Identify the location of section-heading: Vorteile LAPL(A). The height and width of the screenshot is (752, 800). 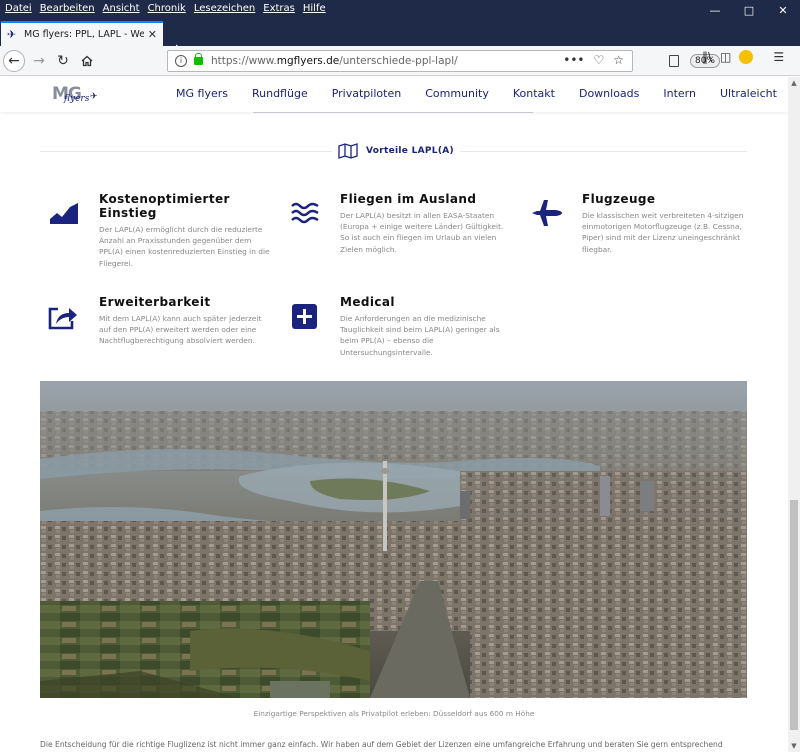
(396, 151).